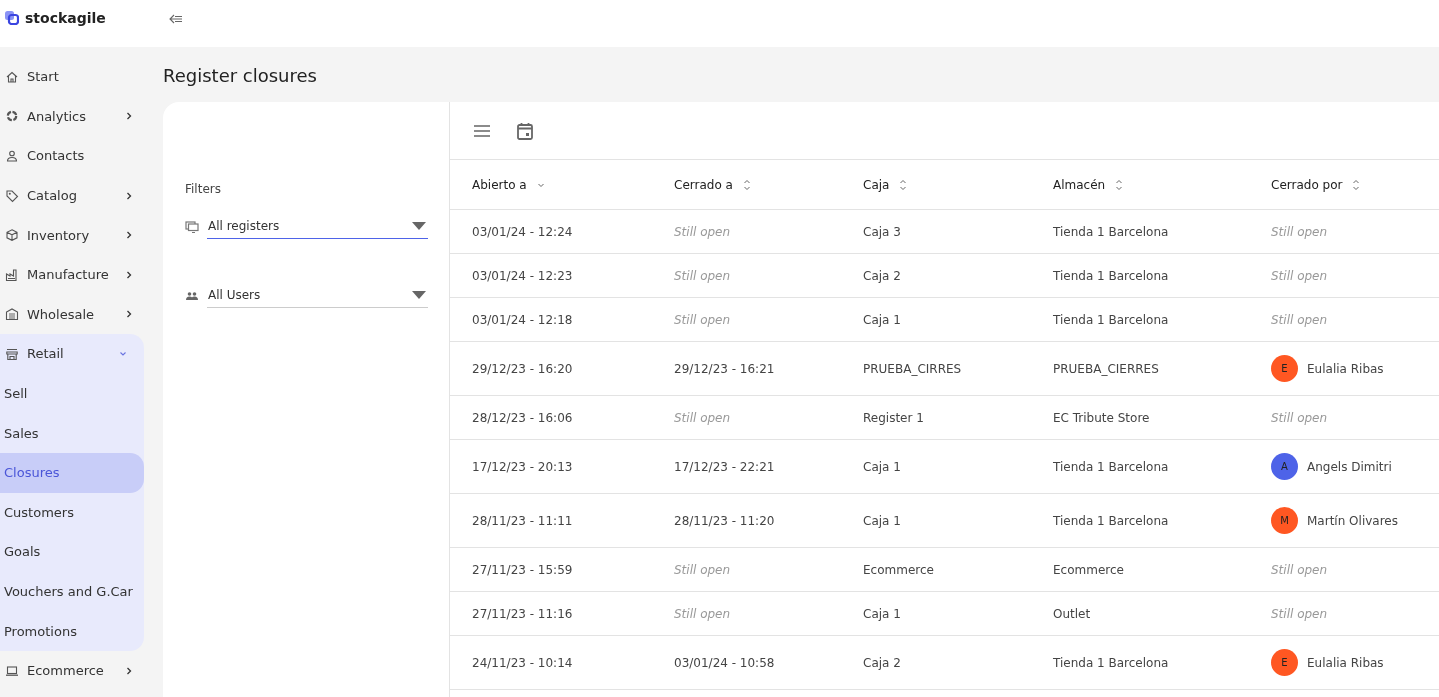 Image resolution: width=1439 pixels, height=697 pixels. What do you see at coordinates (72, 631) in the screenshot?
I see `submenu-item: Promotions` at bounding box center [72, 631].